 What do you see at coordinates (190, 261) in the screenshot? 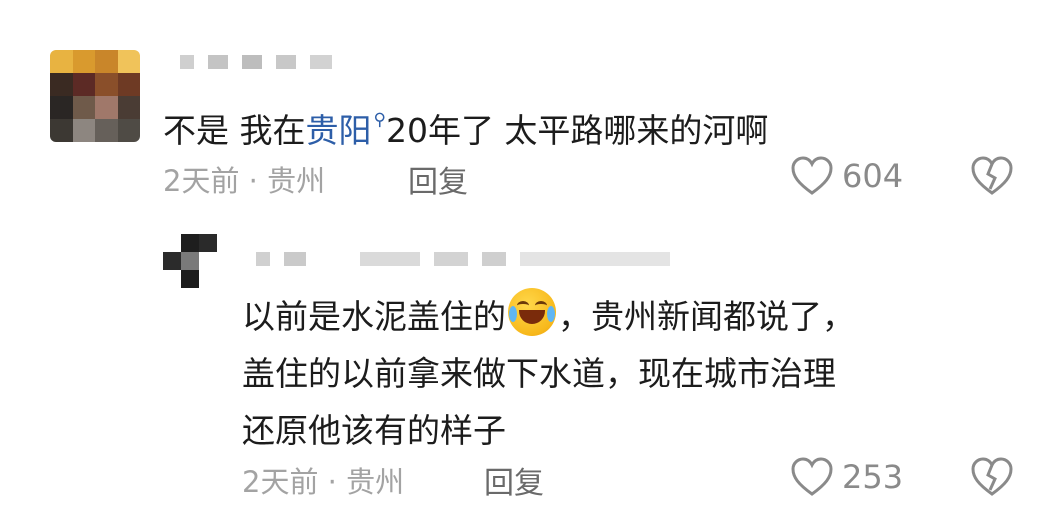
I see `reply-avatar` at bounding box center [190, 261].